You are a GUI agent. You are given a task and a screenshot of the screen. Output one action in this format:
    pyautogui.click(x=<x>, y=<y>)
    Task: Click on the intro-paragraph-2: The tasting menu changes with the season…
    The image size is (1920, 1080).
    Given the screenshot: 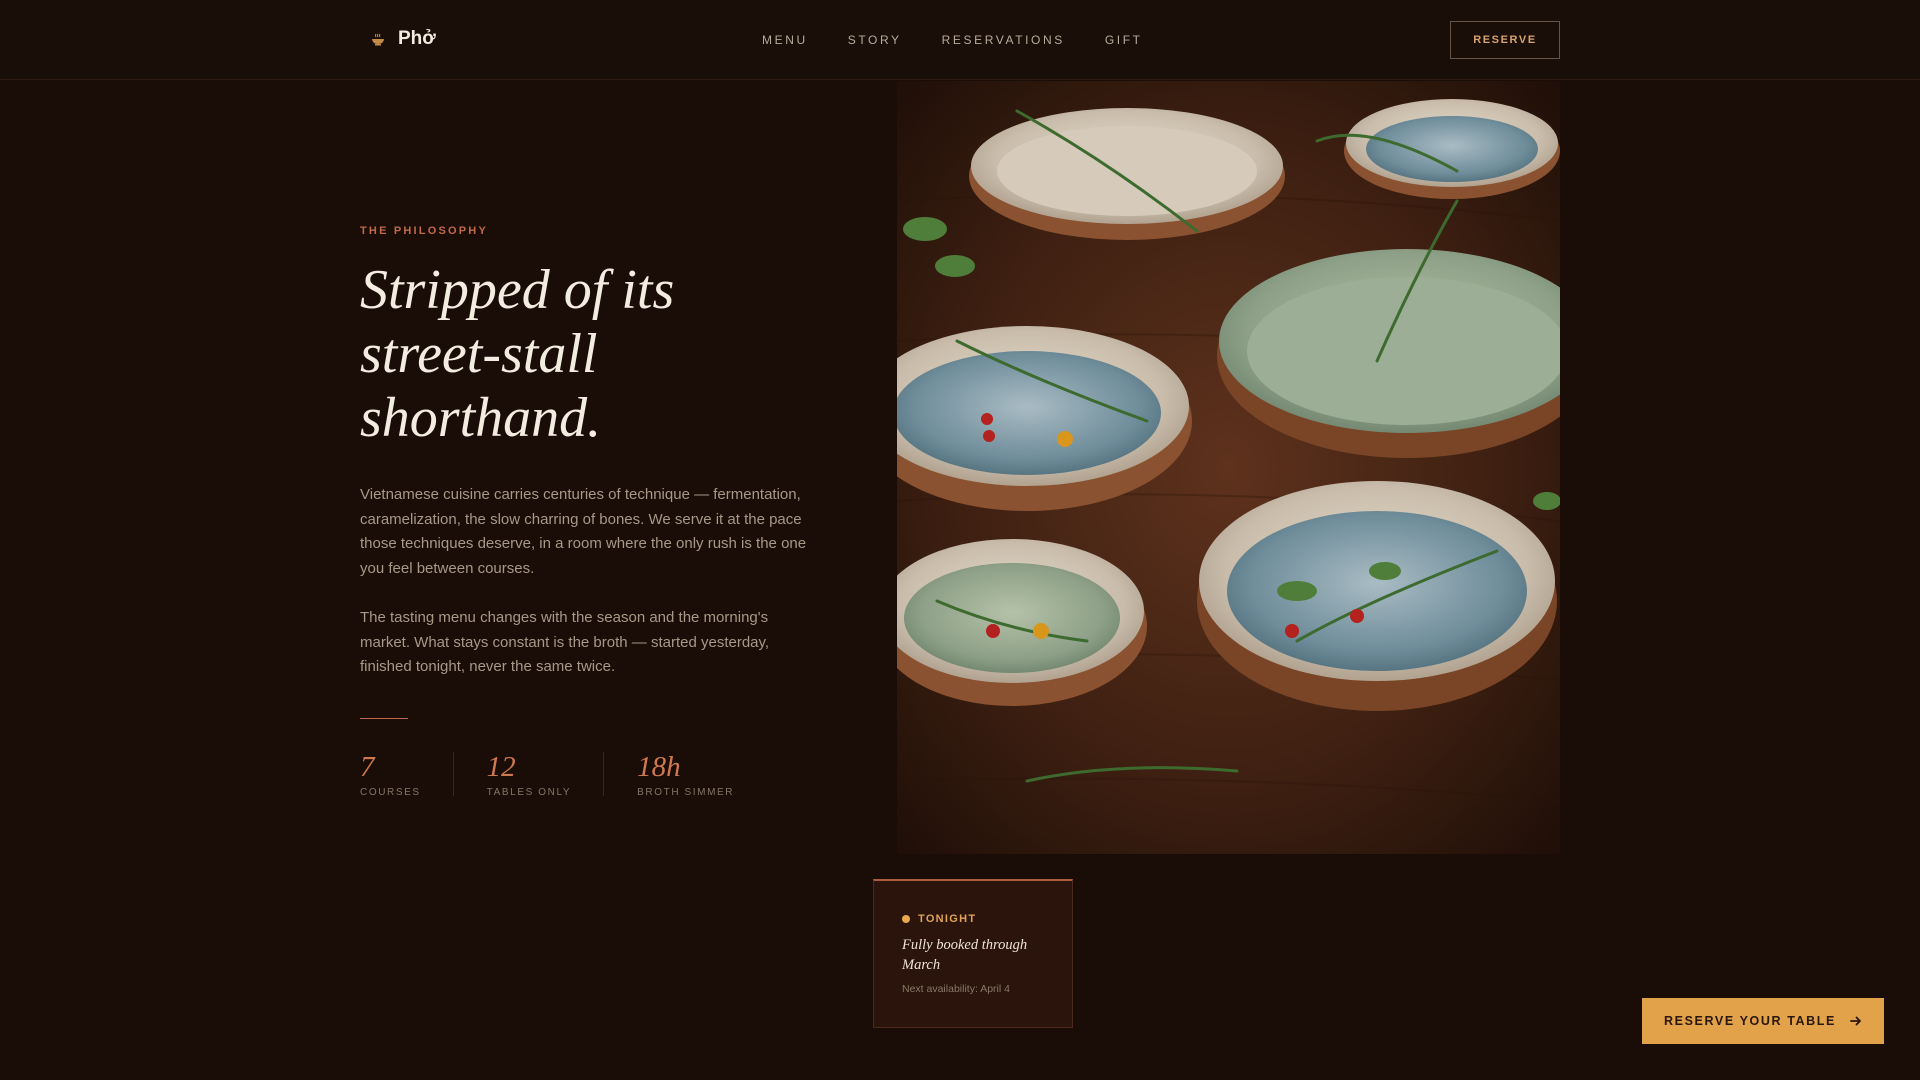 What is the action you would take?
    pyautogui.click(x=565, y=642)
    